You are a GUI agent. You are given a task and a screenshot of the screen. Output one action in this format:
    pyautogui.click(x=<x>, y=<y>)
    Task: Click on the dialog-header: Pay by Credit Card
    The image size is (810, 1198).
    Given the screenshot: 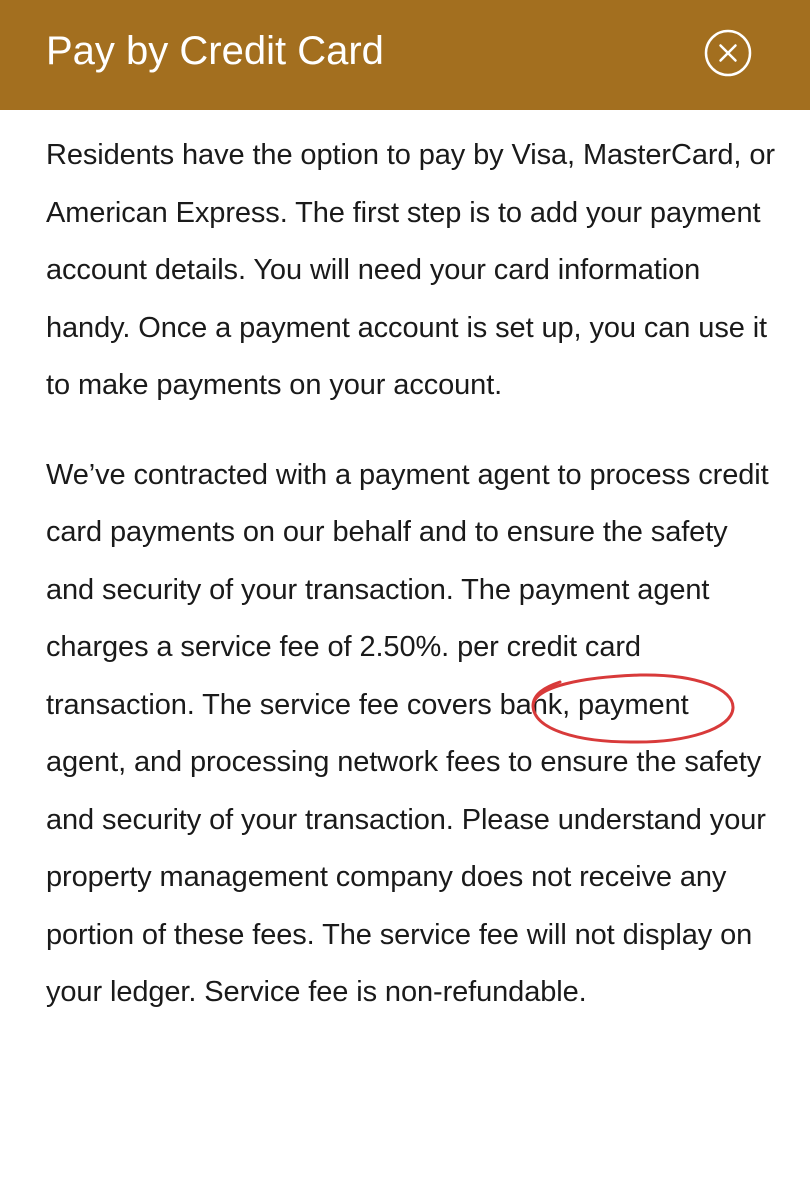 What is the action you would take?
    pyautogui.click(x=405, y=55)
    